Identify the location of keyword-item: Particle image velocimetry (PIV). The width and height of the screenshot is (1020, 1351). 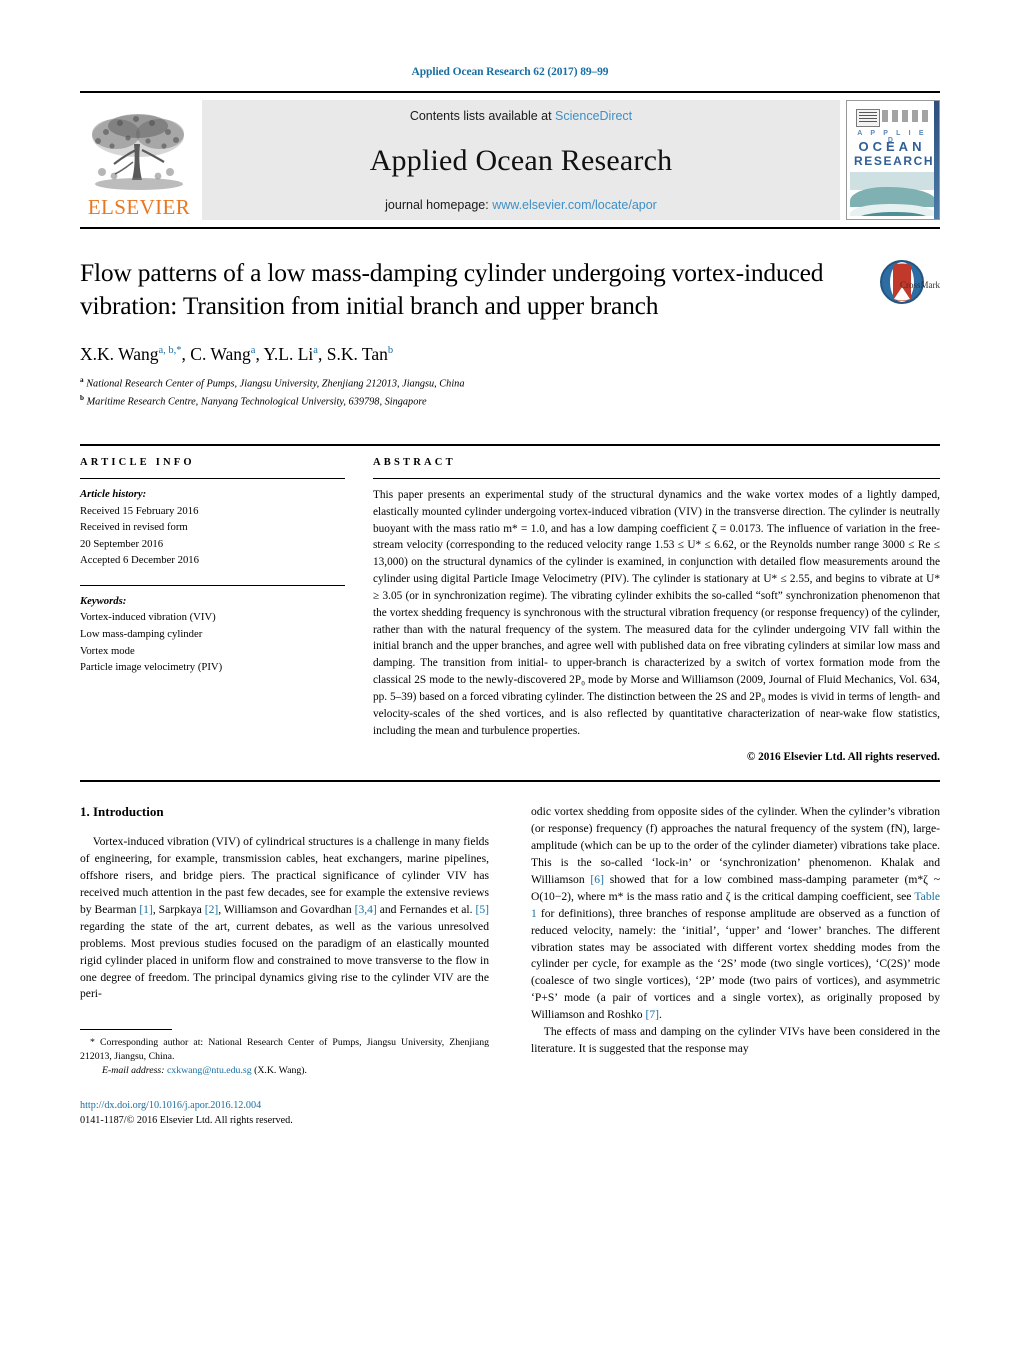
(151, 667).